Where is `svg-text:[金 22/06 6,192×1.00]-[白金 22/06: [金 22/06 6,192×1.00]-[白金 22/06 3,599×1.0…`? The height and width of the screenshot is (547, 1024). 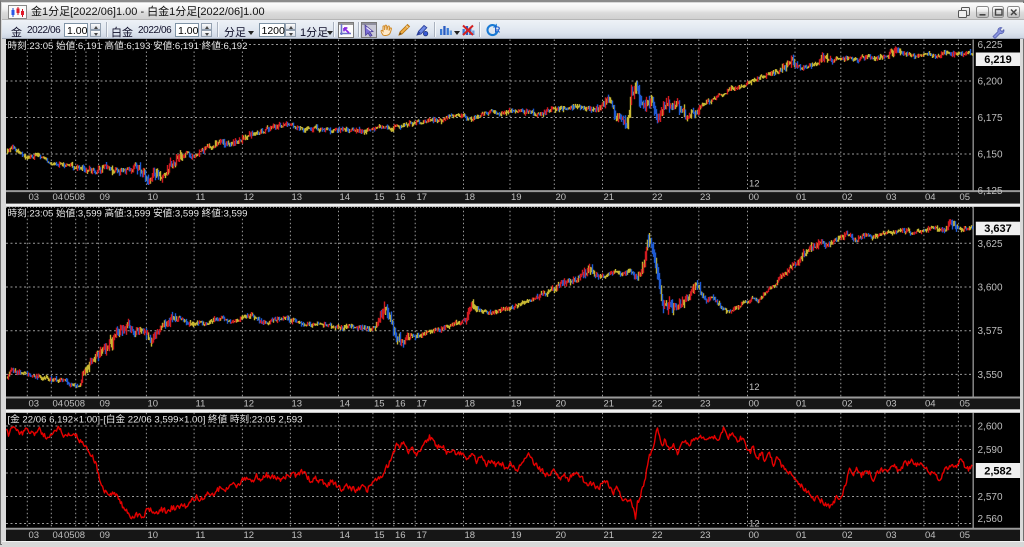 svg-text:[金 22/06 6,192×1.00]-[白金 22/06: [金 22/06 6,192×1.00]-[白金 22/06 3,599×1.0… is located at coordinates (155, 420).